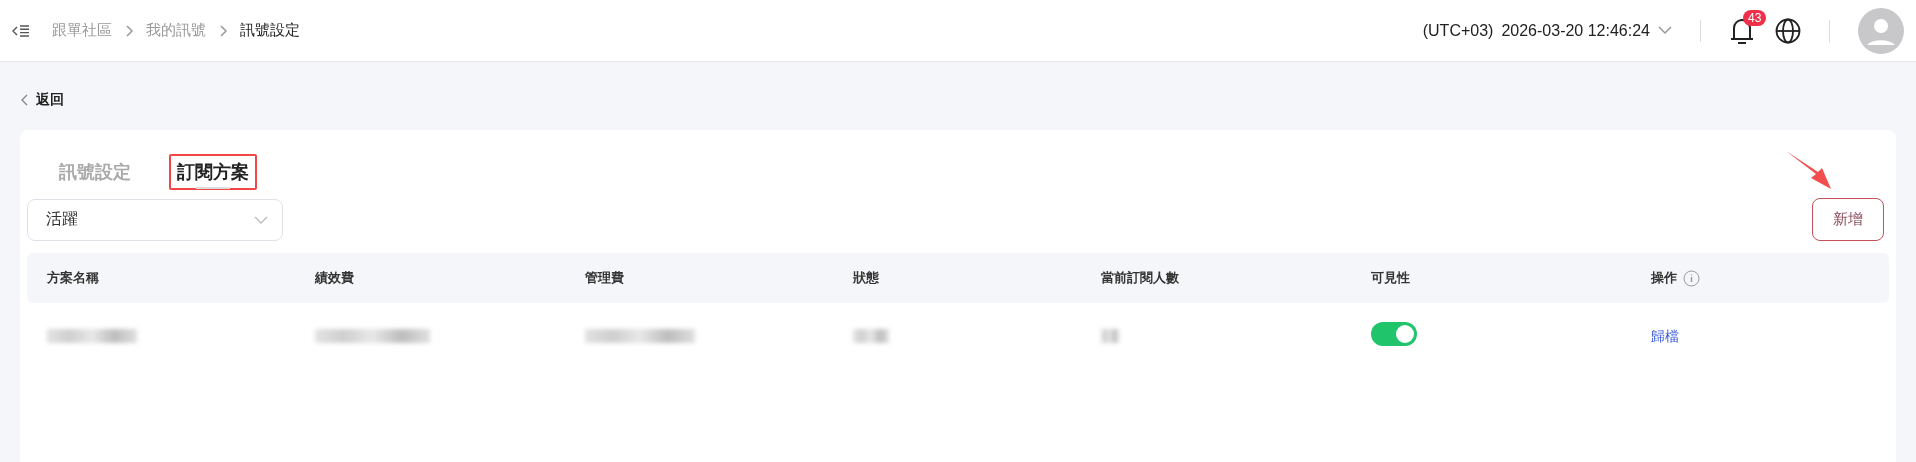 This screenshot has height=462, width=1916. What do you see at coordinates (24, 100) in the screenshot?
I see `chevron-left-icon` at bounding box center [24, 100].